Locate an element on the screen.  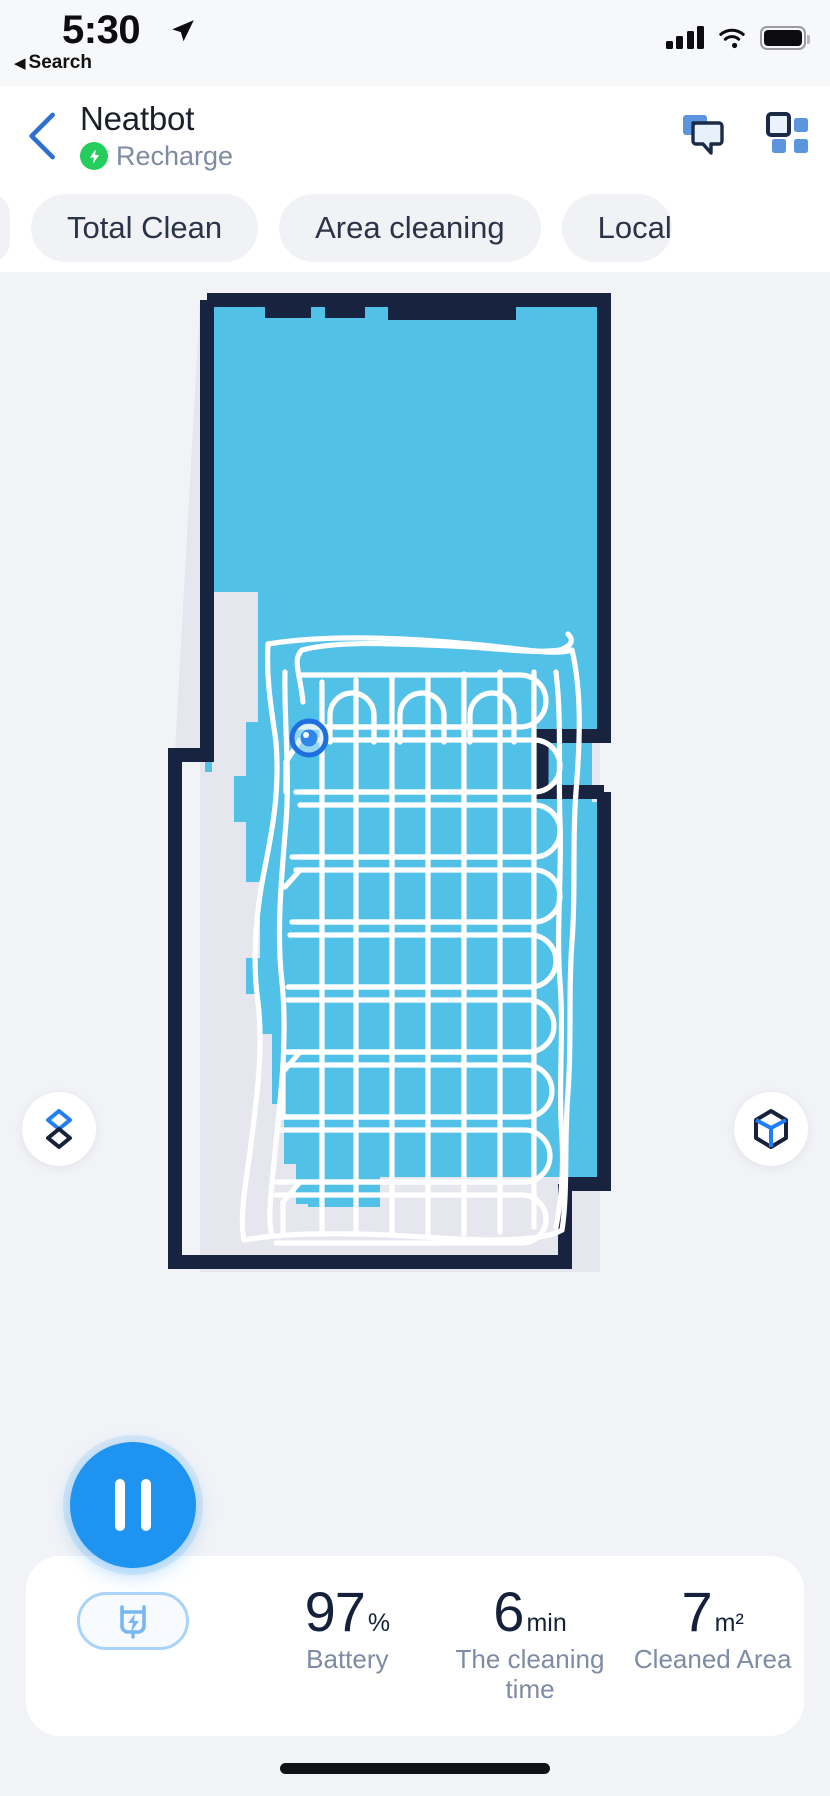
cellular-signal-icon is located at coordinates (684, 37).